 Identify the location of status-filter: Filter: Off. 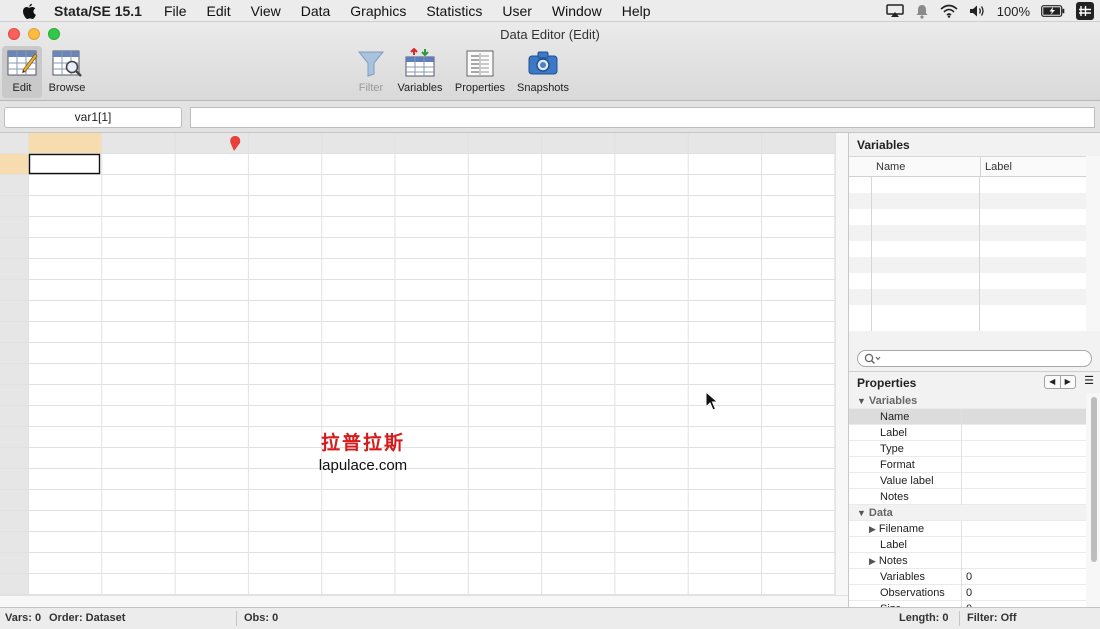
(992, 618).